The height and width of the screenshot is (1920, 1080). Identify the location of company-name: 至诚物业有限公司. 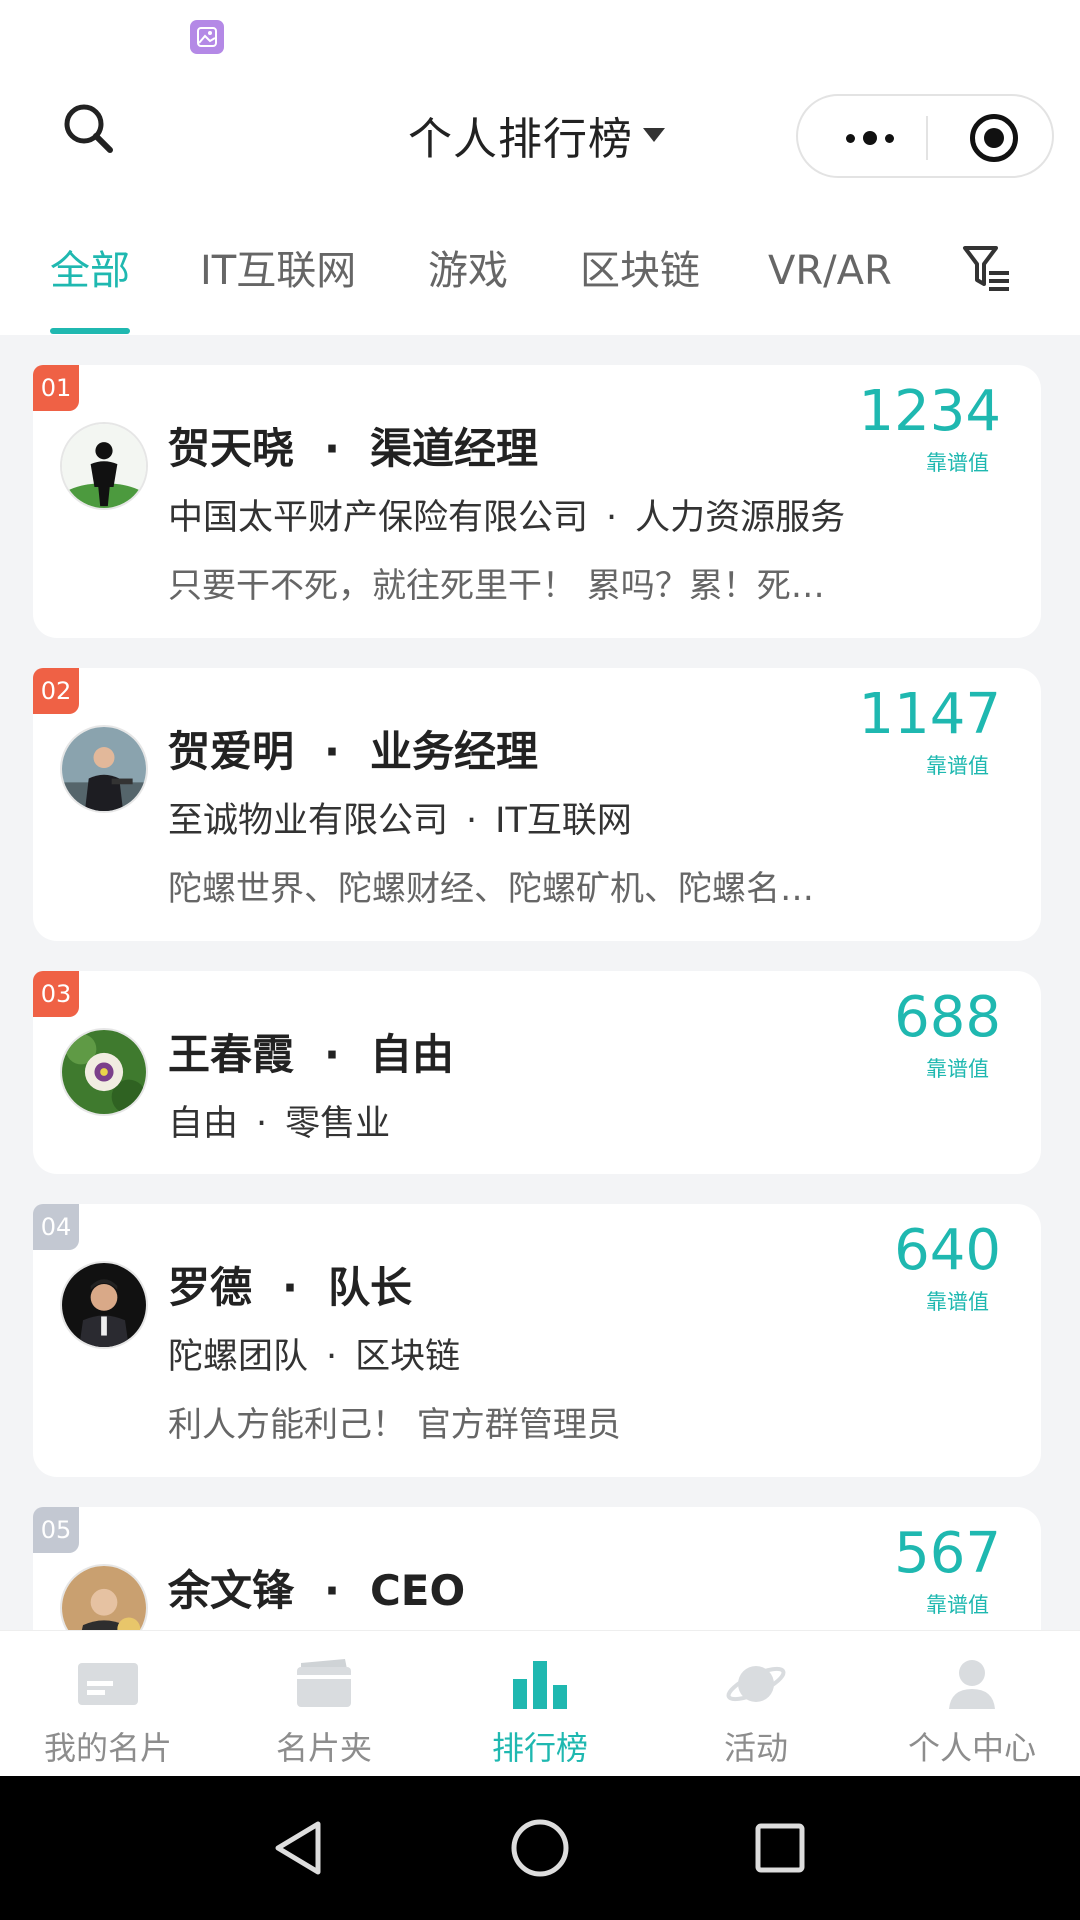
(308, 821).